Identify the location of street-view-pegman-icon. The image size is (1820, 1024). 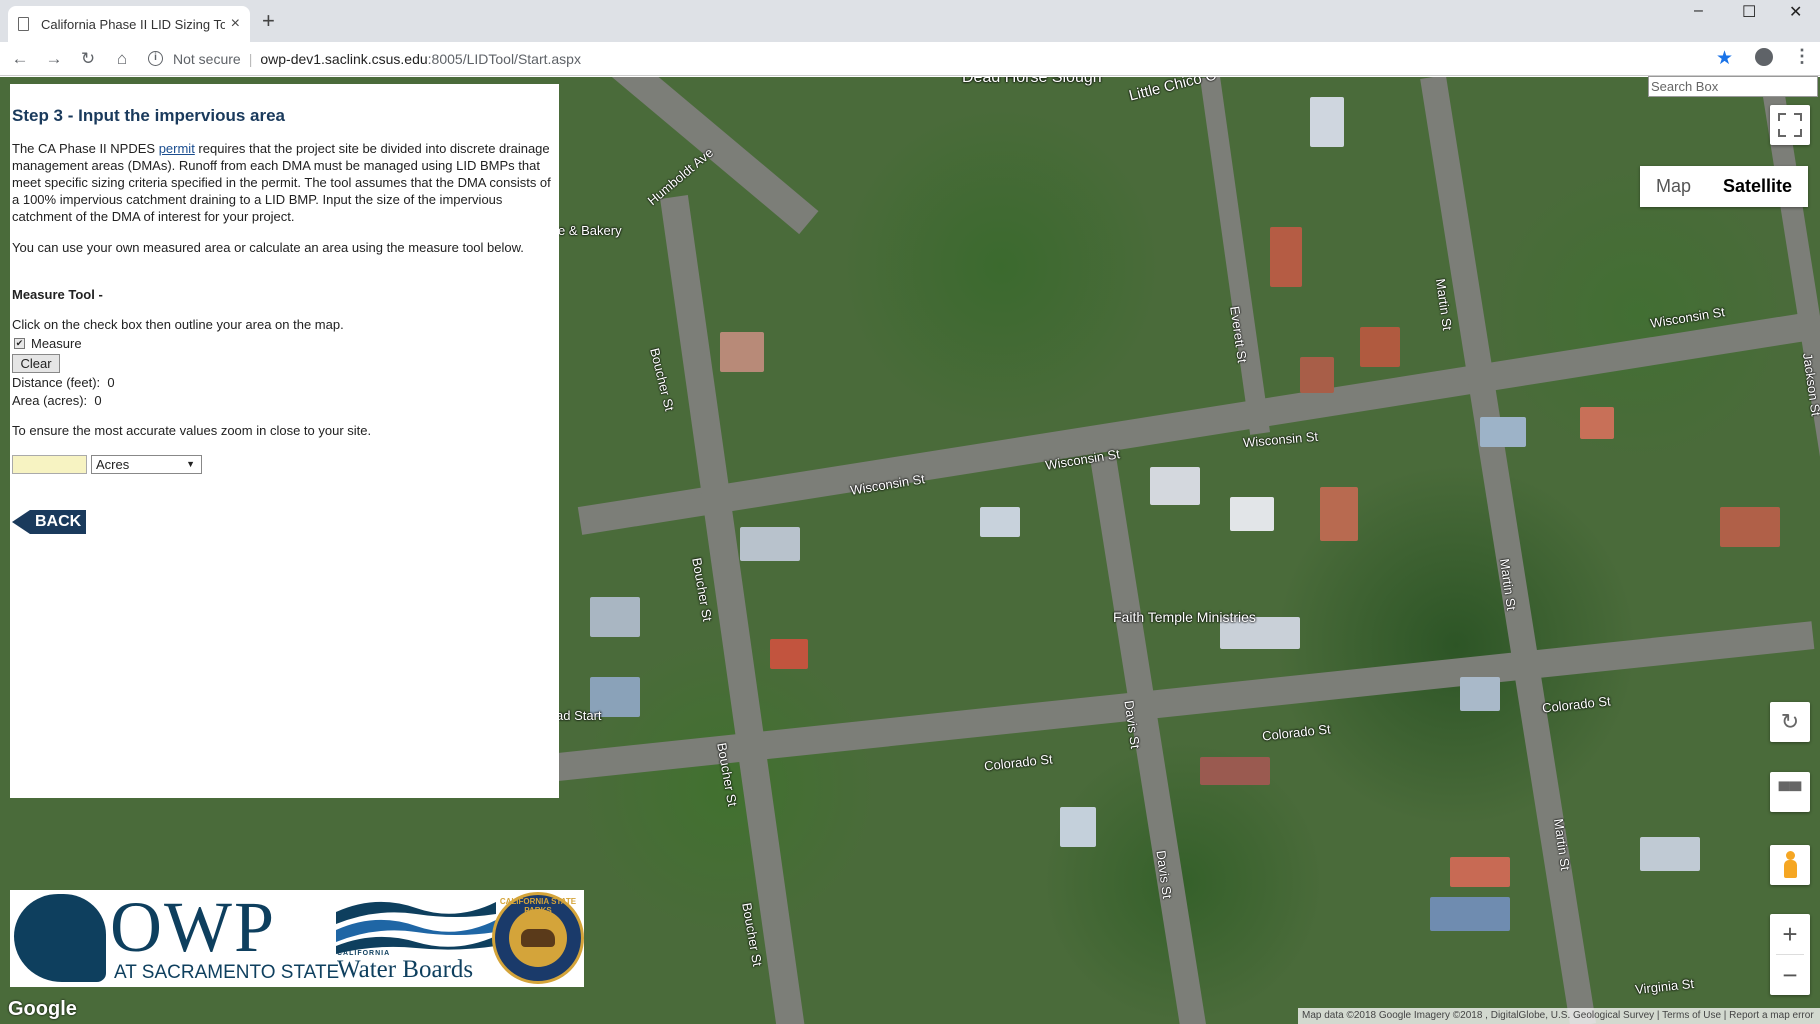
(1790, 865).